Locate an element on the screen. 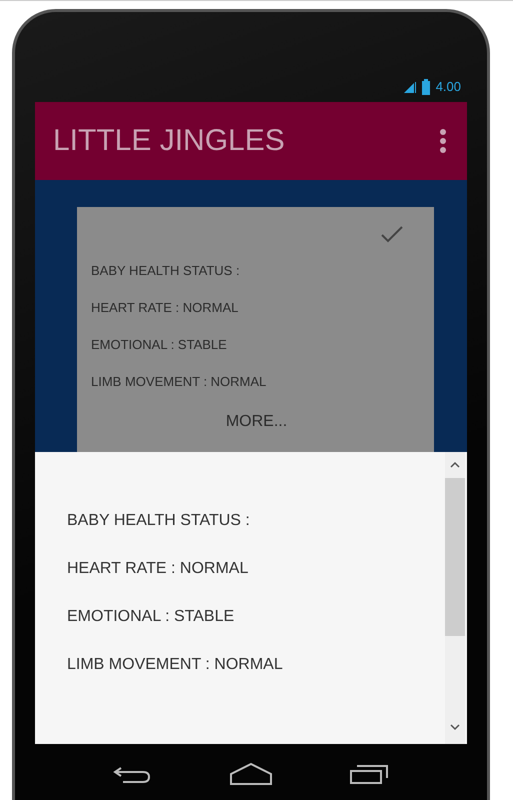 Image resolution: width=513 pixels, height=800 pixels. status-time: 4.00 is located at coordinates (448, 86).